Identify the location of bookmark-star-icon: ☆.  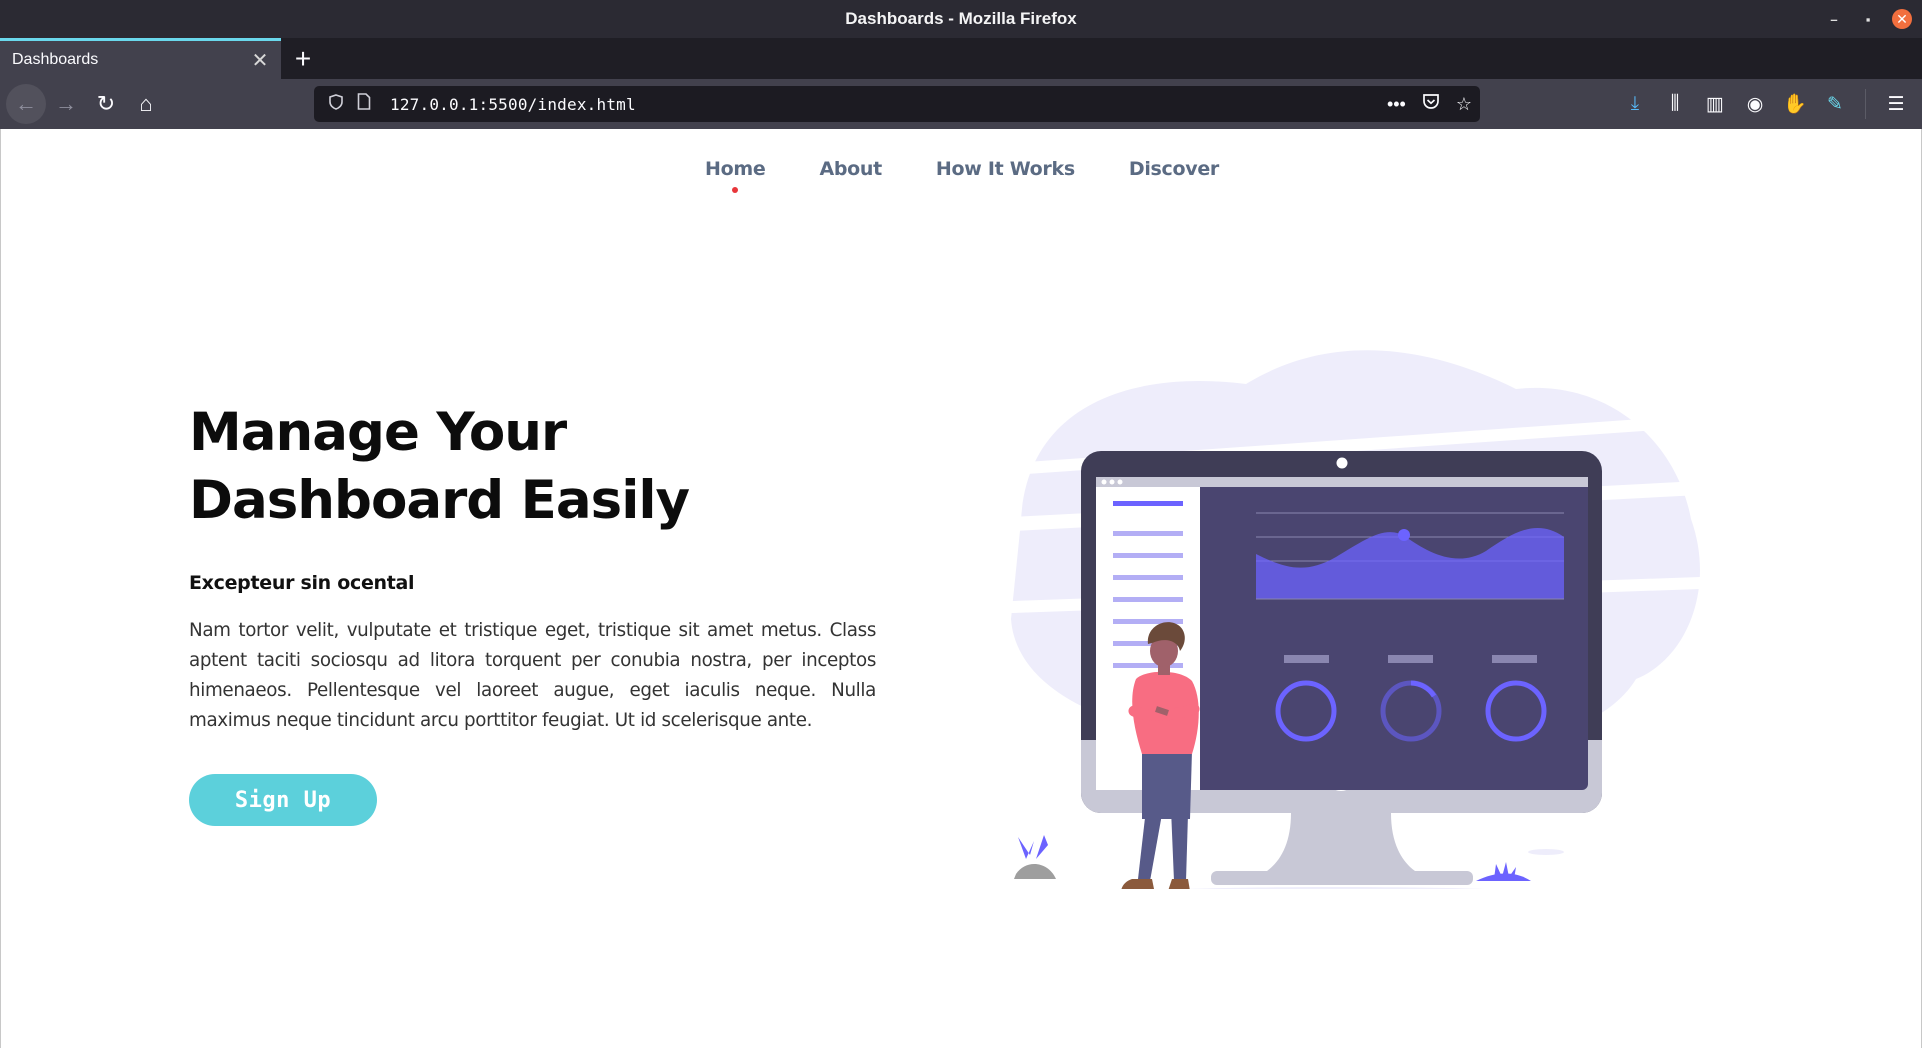
(1464, 104).